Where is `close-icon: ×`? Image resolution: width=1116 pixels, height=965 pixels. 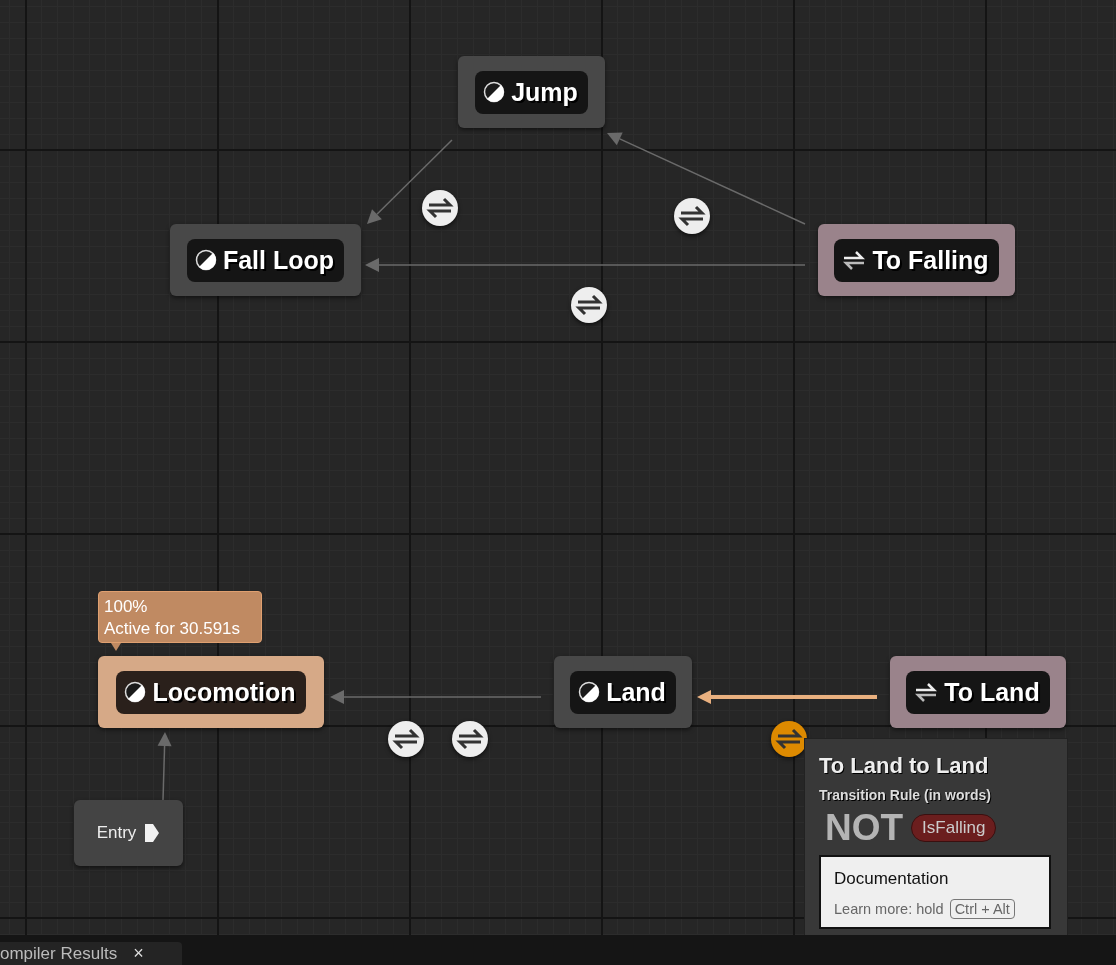
close-icon: × is located at coordinates (138, 953).